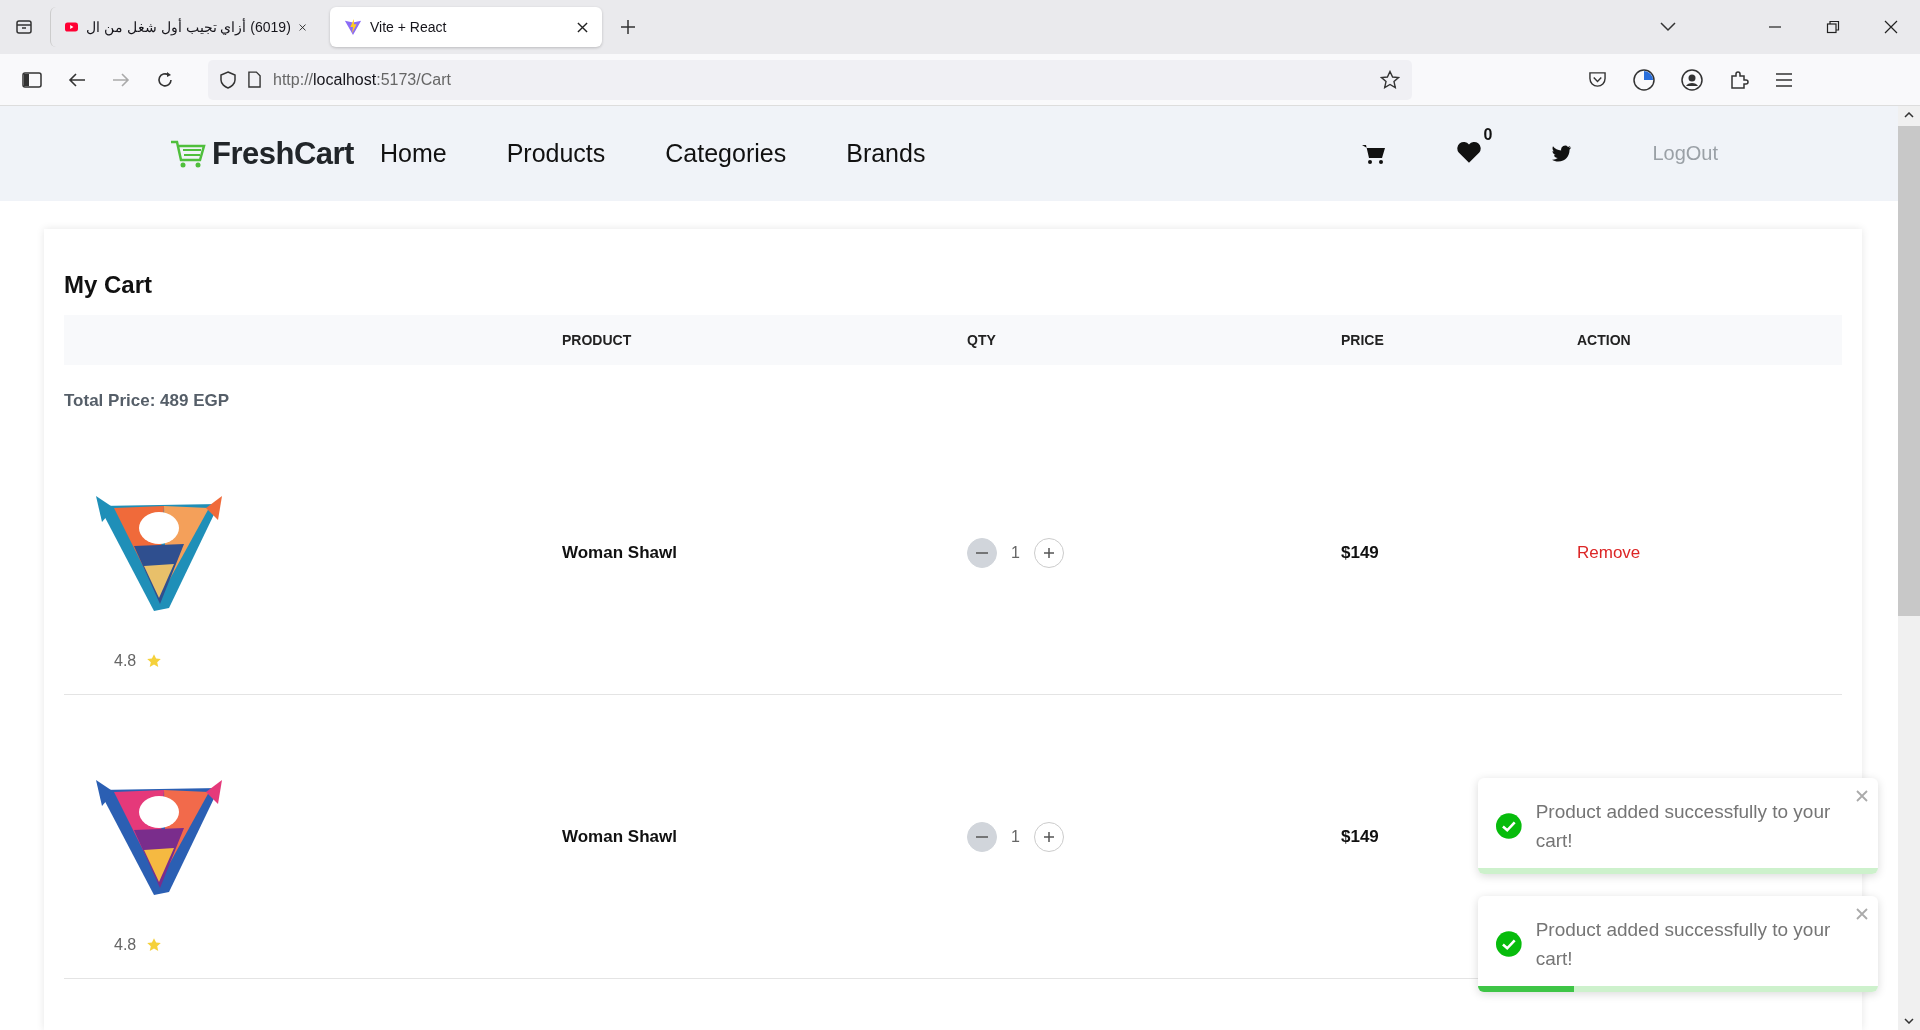 Image resolution: width=1920 pixels, height=1030 pixels. I want to click on page-icon, so click(254, 79).